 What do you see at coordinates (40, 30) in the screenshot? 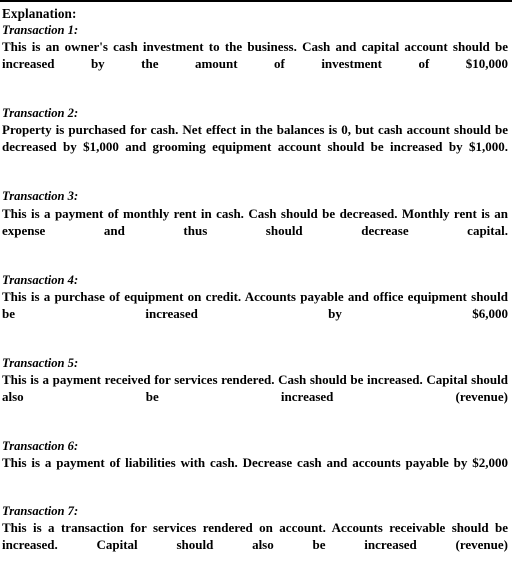
I see `transaction-label-1: Transaction 1:` at bounding box center [40, 30].